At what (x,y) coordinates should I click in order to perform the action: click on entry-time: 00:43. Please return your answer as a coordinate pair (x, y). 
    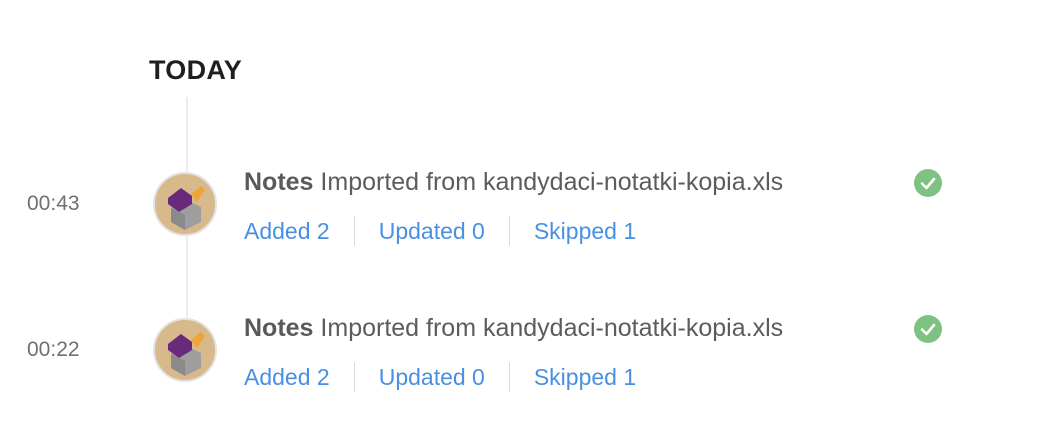
    Looking at the image, I should click on (53, 203).